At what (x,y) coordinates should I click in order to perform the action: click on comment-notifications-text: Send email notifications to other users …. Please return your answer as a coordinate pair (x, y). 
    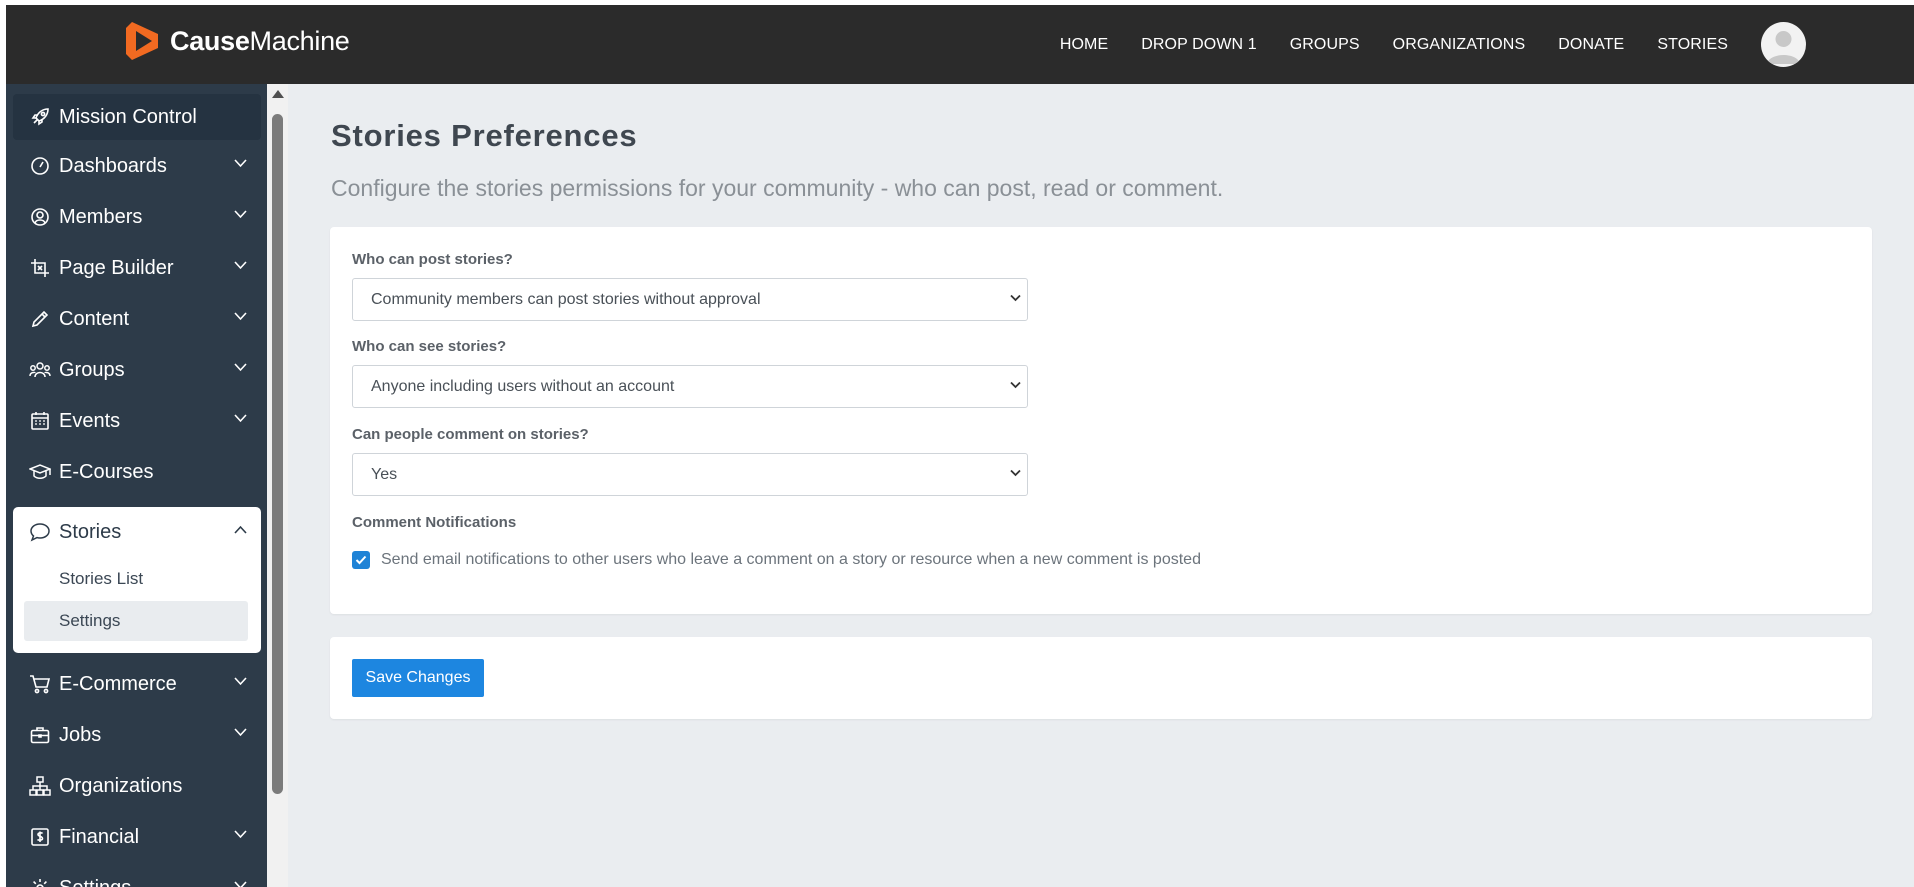
    Looking at the image, I should click on (791, 560).